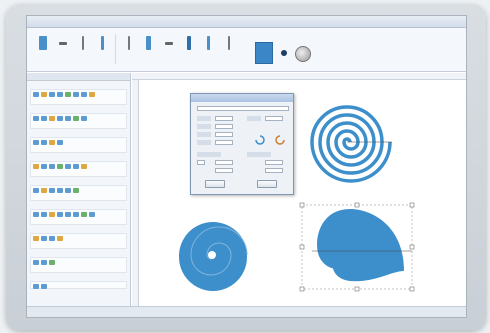 The width and height of the screenshot is (490, 333). I want to click on dot-tool-button, so click(284, 53).